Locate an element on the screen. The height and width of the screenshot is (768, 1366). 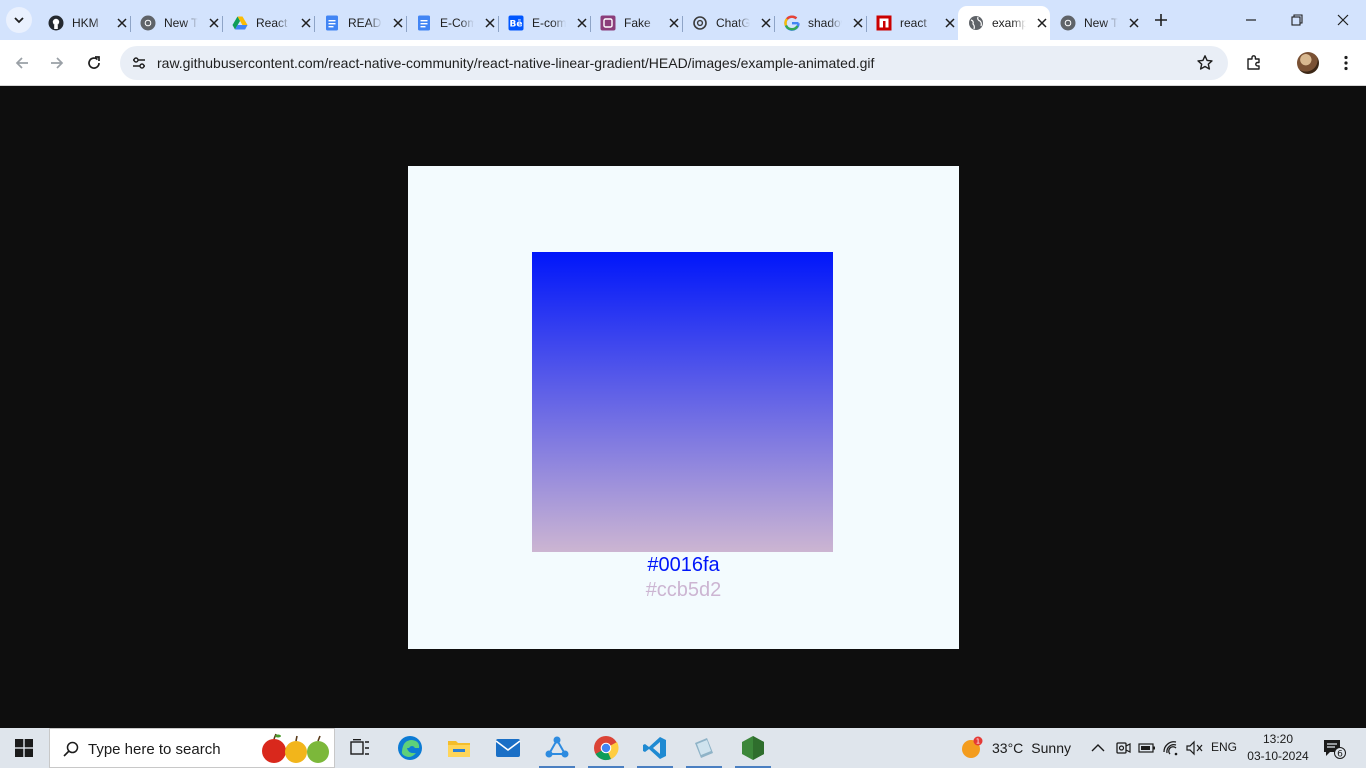
windows-logo-icon is located at coordinates (24, 748).